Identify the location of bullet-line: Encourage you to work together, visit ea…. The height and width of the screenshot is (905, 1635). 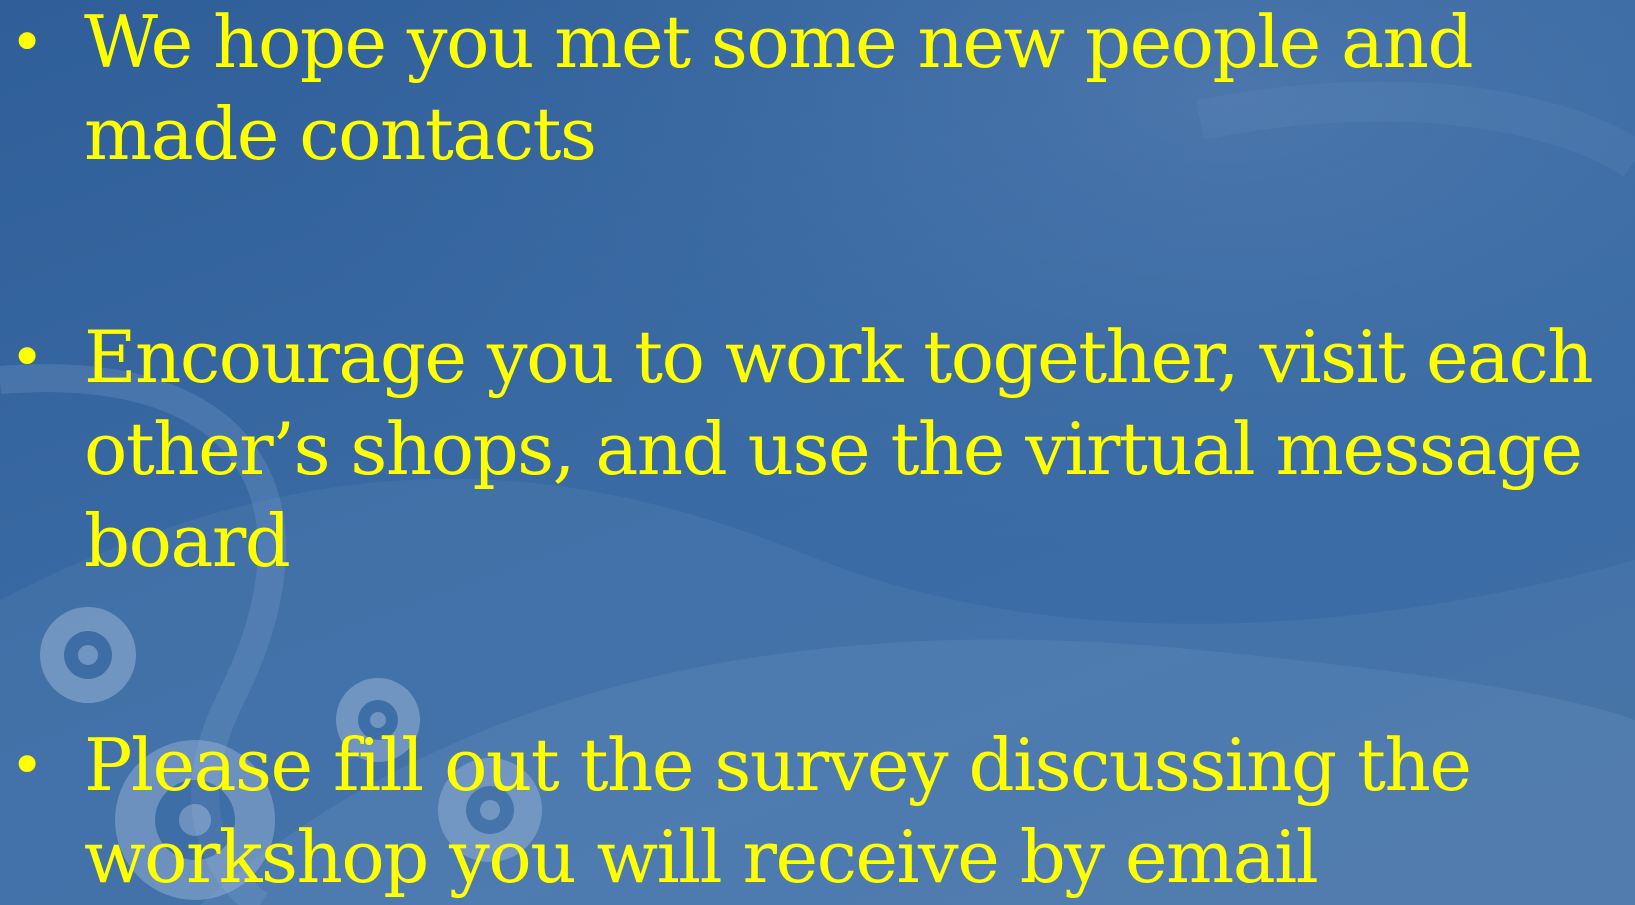
(839, 357).